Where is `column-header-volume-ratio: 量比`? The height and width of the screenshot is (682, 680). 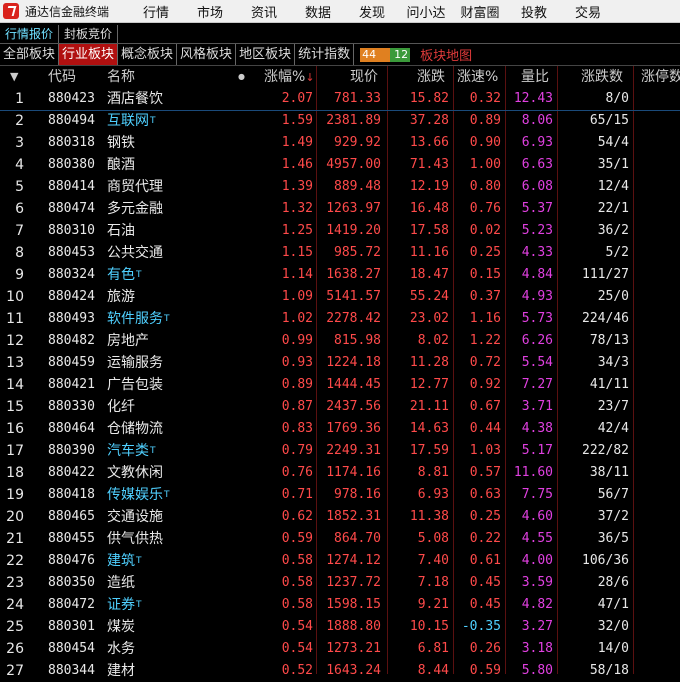
column-header-volume-ratio: 量比 is located at coordinates (535, 77).